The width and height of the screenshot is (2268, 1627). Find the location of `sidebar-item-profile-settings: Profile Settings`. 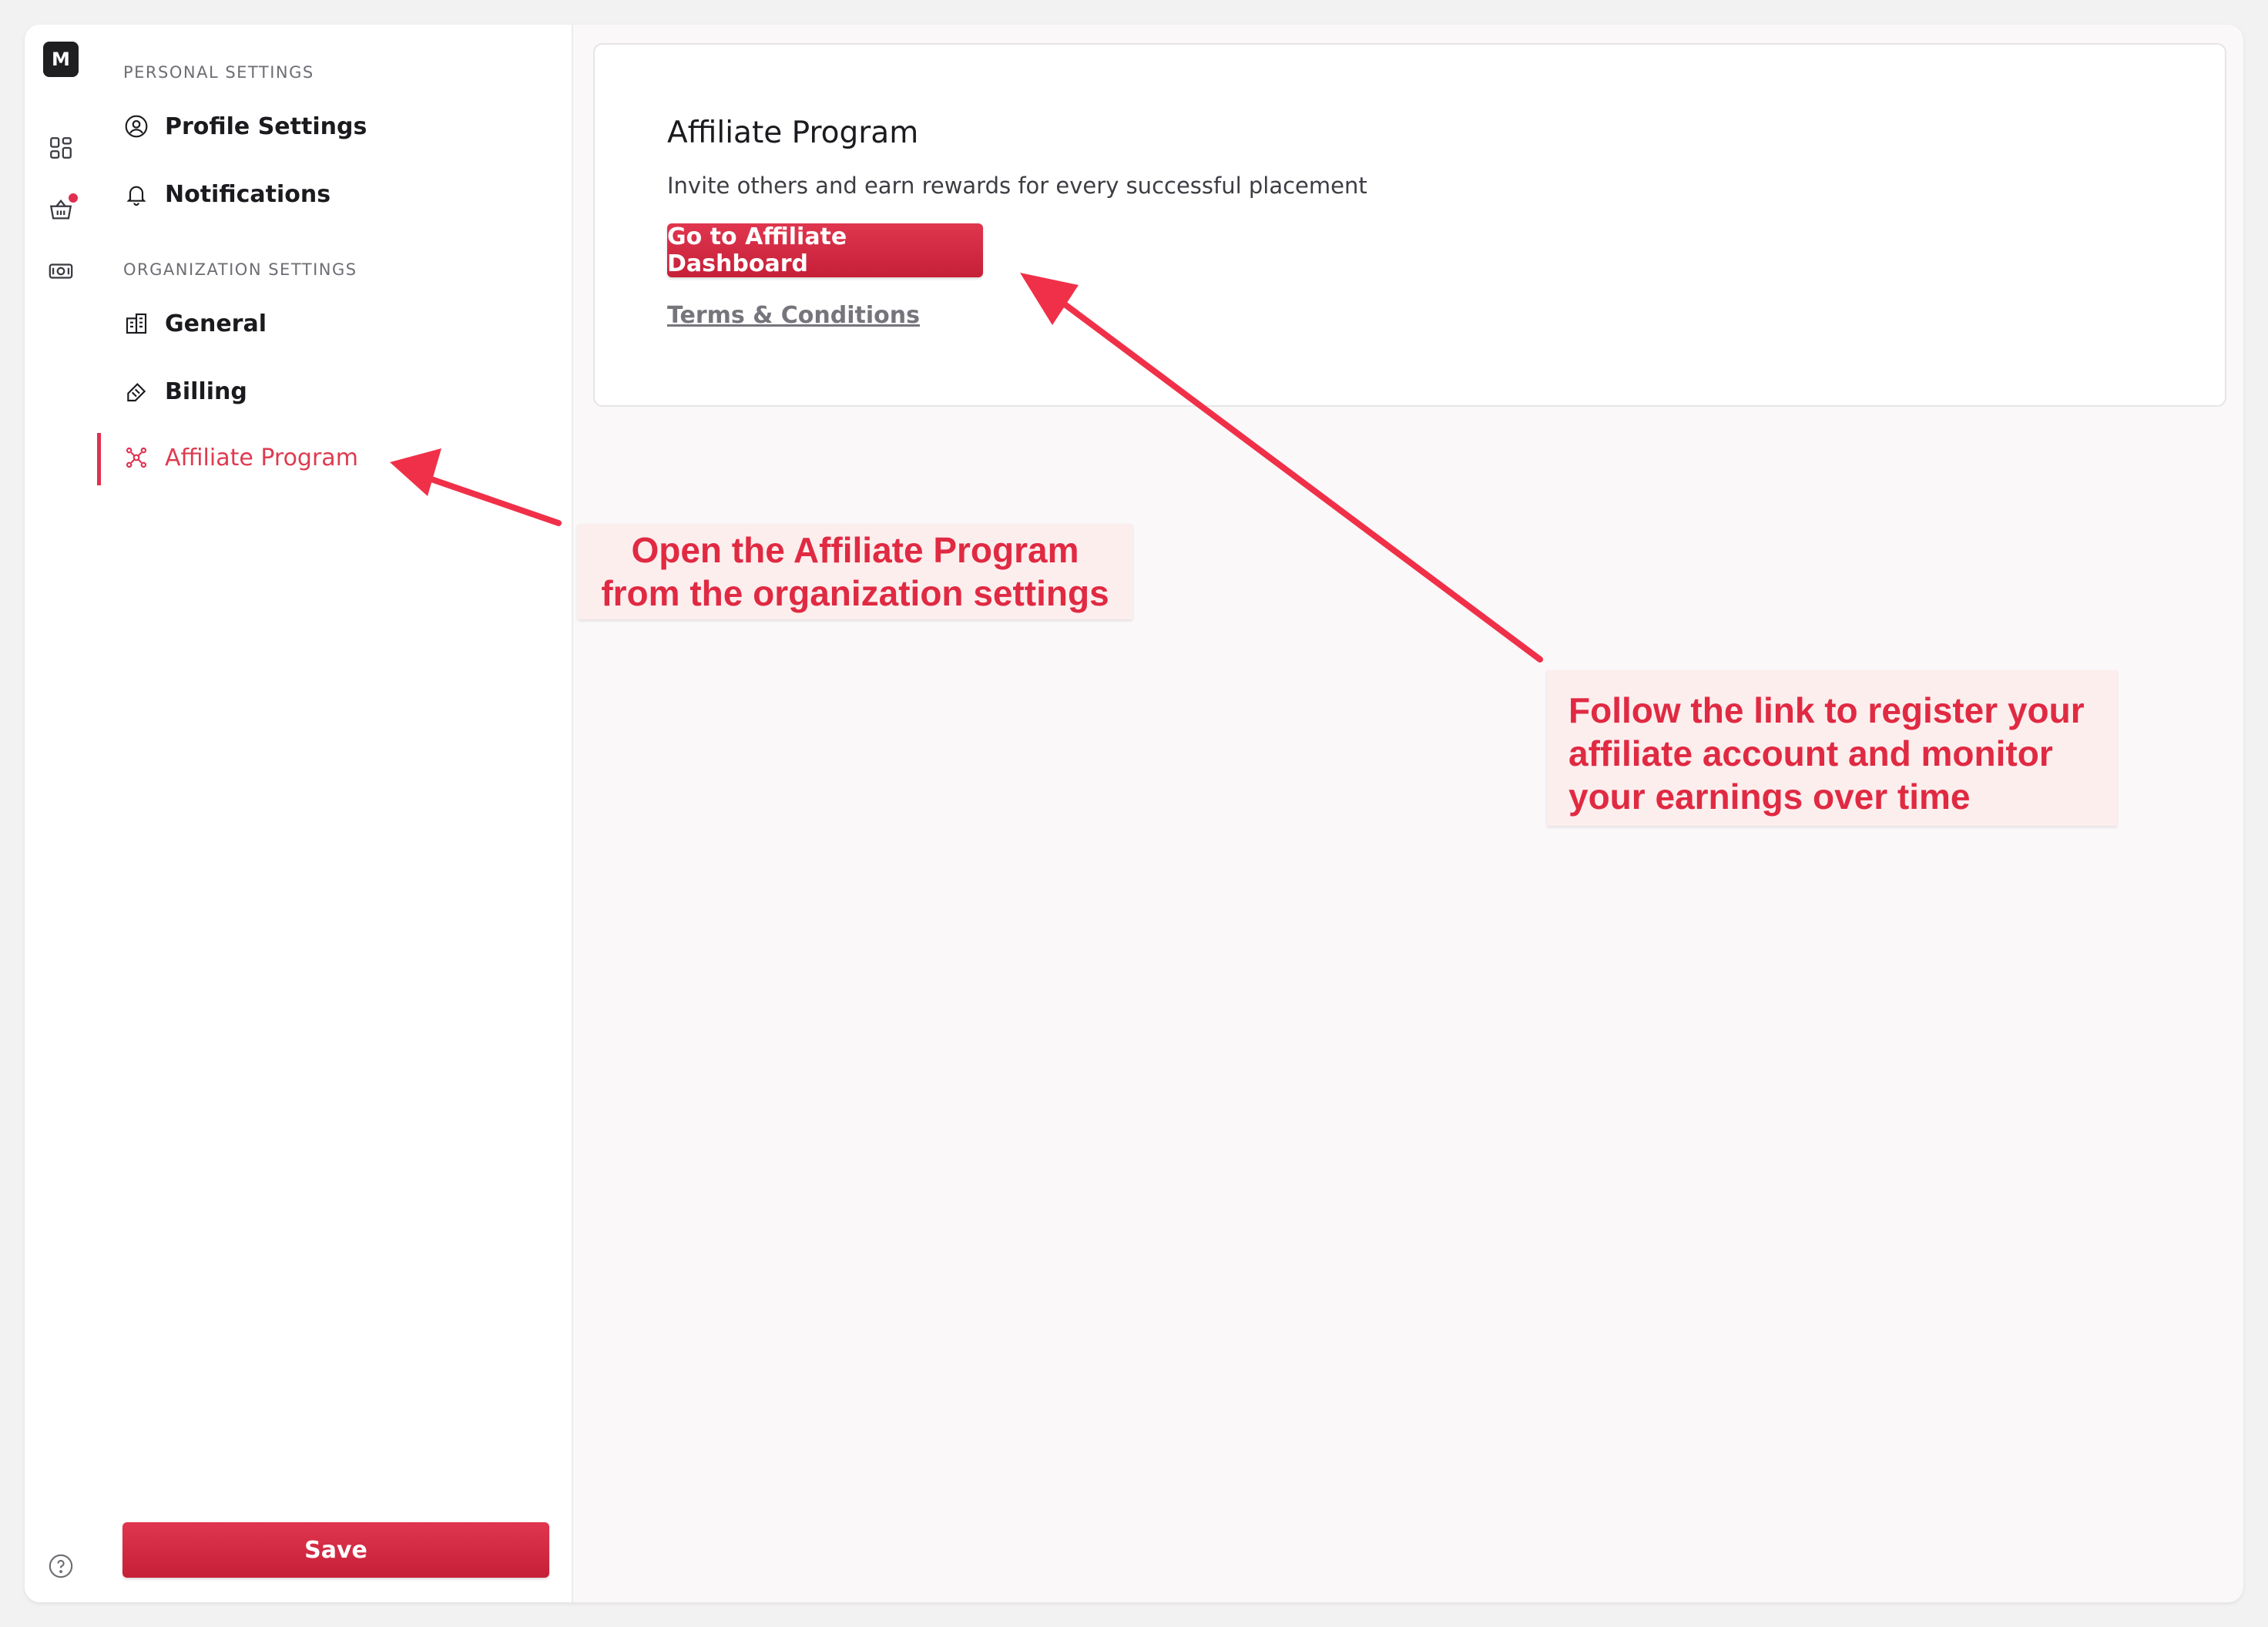

sidebar-item-profile-settings: Profile Settings is located at coordinates (334, 126).